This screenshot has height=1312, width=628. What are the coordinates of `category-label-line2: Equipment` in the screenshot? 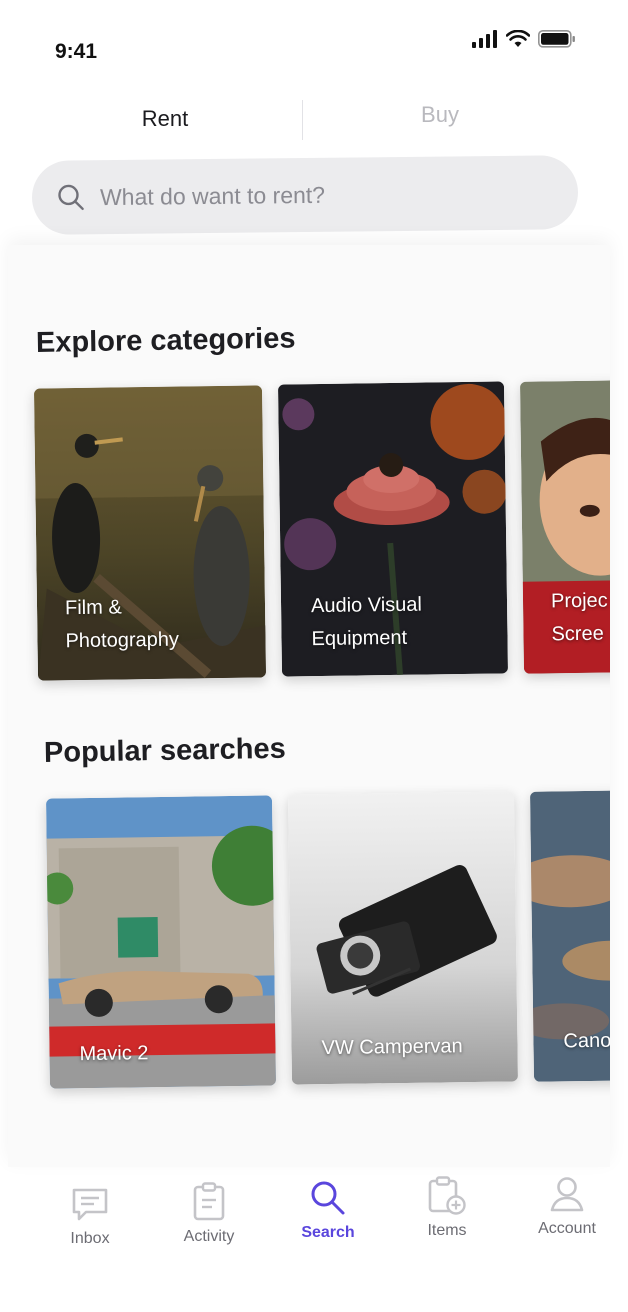 It's located at (359, 638).